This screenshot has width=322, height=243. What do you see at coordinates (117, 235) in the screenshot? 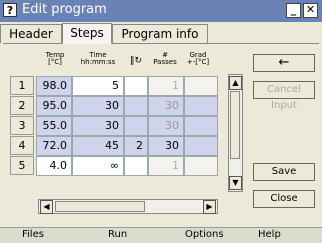
I see `menu-run: Run` at bounding box center [117, 235].